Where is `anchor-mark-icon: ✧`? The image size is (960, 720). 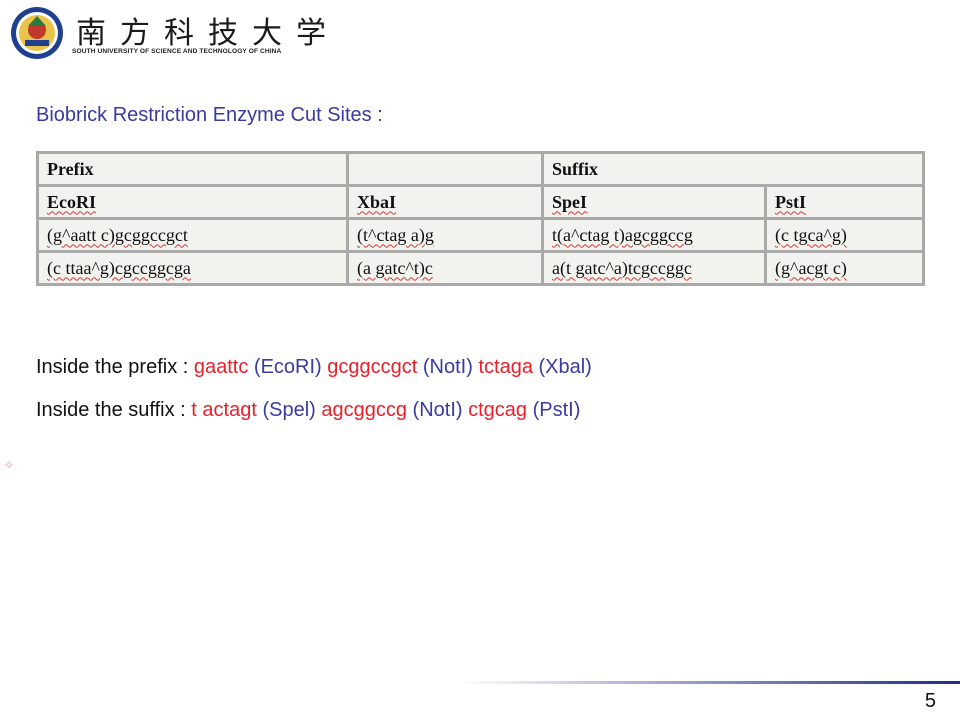 anchor-mark-icon: ✧ is located at coordinates (9, 465).